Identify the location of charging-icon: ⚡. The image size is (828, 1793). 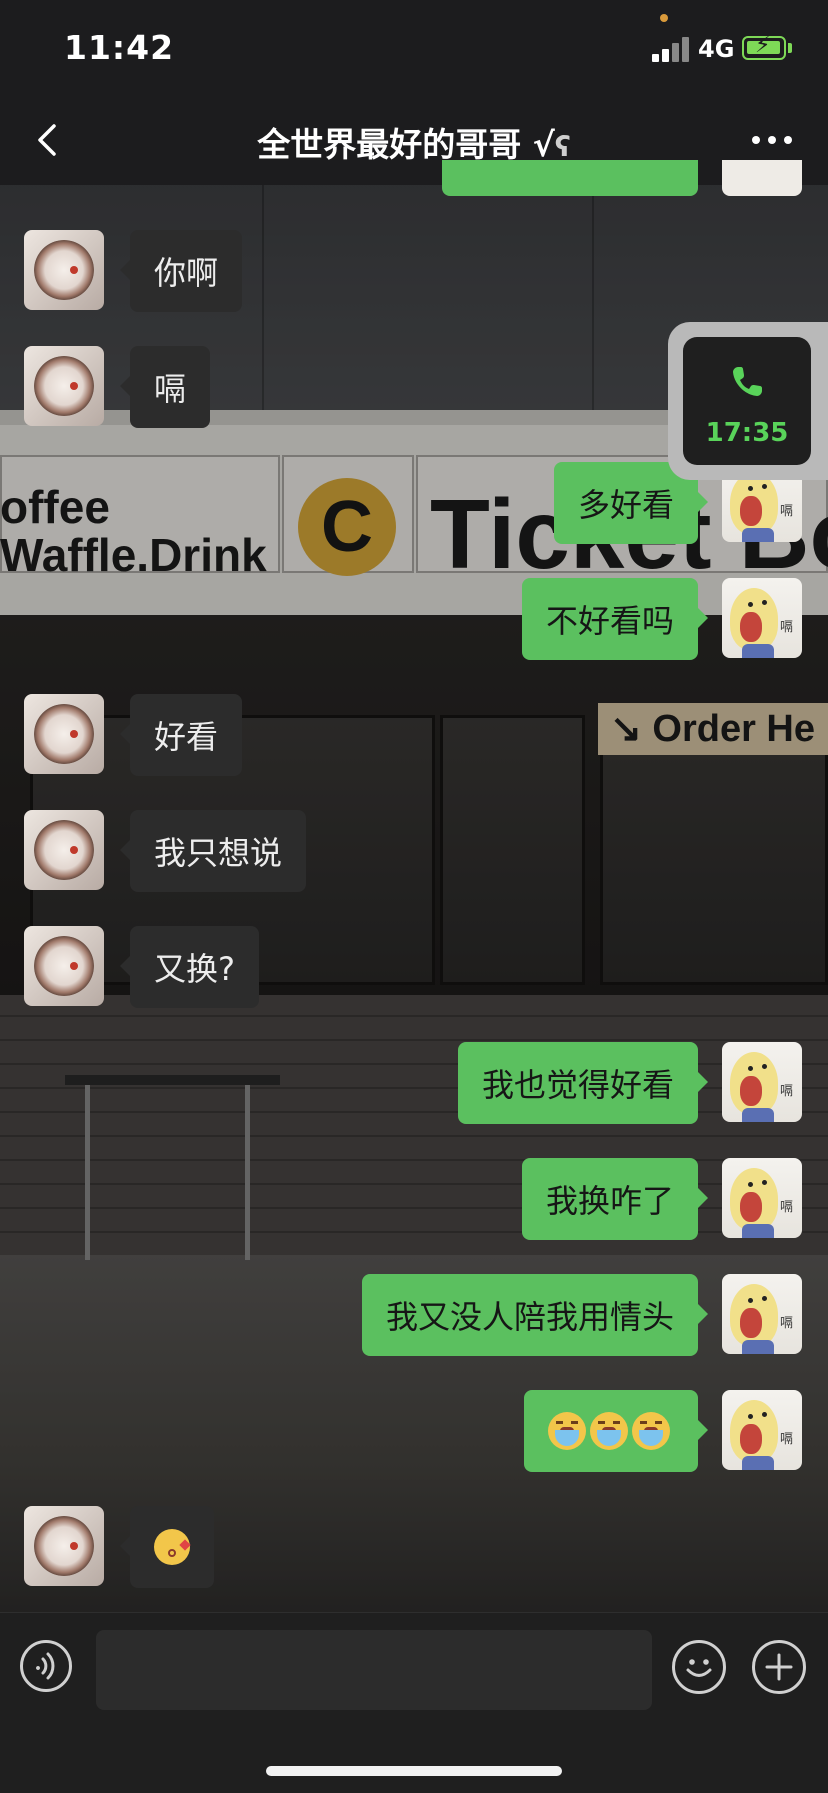
(763, 45).